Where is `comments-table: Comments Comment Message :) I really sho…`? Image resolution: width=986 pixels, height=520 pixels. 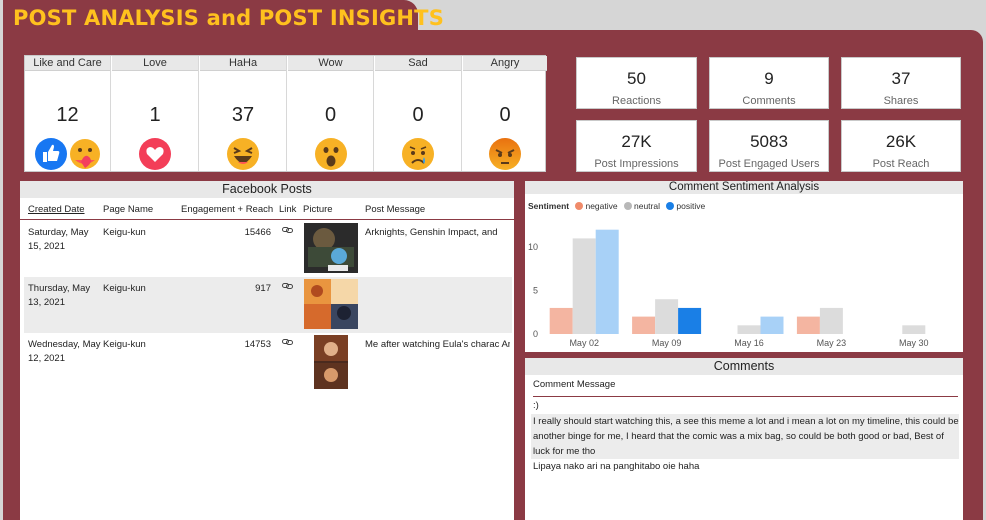
comments-table: Comments Comment Message :) I really sho… is located at coordinates (744, 439).